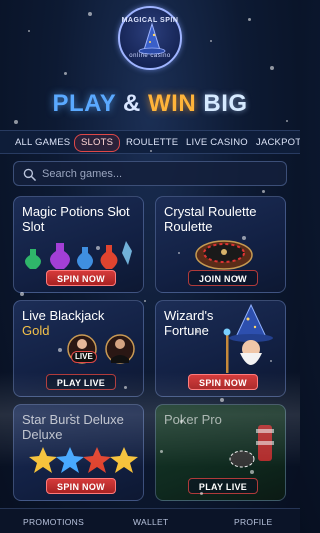  Describe the element at coordinates (78, 255) in the screenshot. I see `potion-bottles-icon` at that location.